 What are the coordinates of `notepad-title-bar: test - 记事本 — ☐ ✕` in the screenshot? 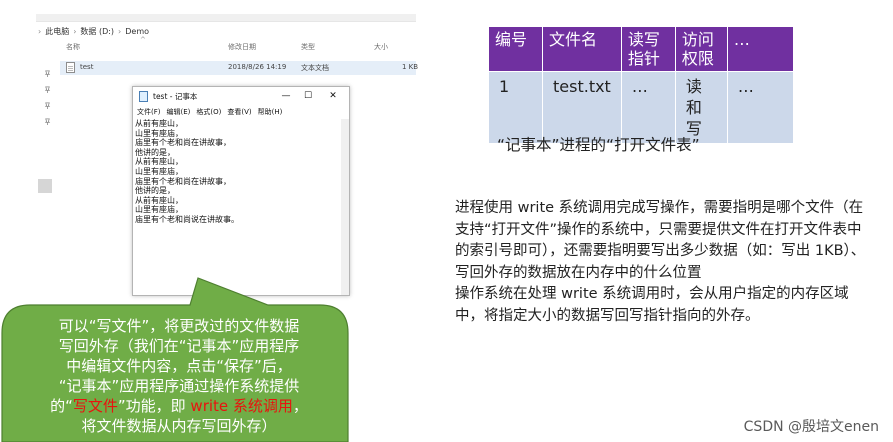 It's located at (241, 96).